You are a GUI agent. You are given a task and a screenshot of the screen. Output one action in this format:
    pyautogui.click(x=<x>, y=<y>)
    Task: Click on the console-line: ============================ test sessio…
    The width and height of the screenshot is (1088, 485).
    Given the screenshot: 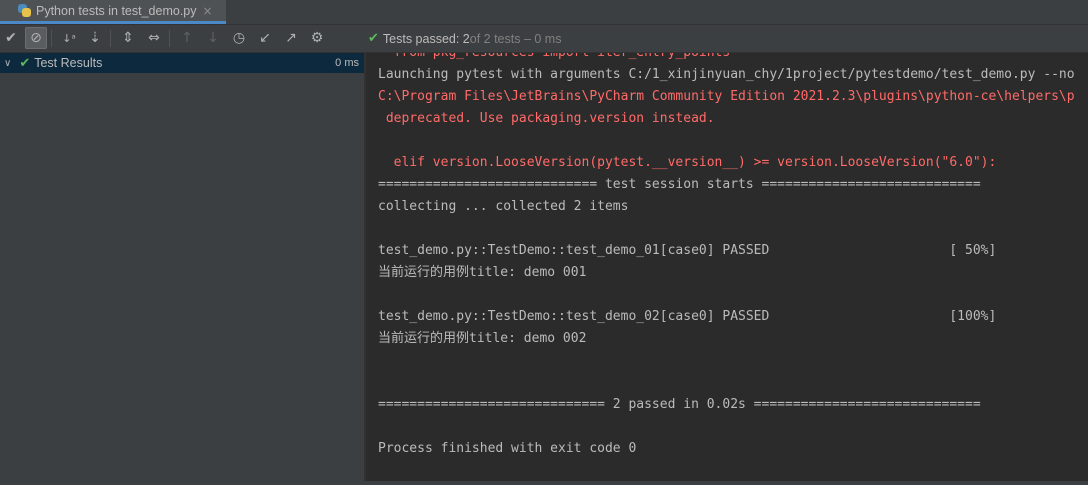 What is the action you would take?
    pyautogui.click(x=679, y=184)
    